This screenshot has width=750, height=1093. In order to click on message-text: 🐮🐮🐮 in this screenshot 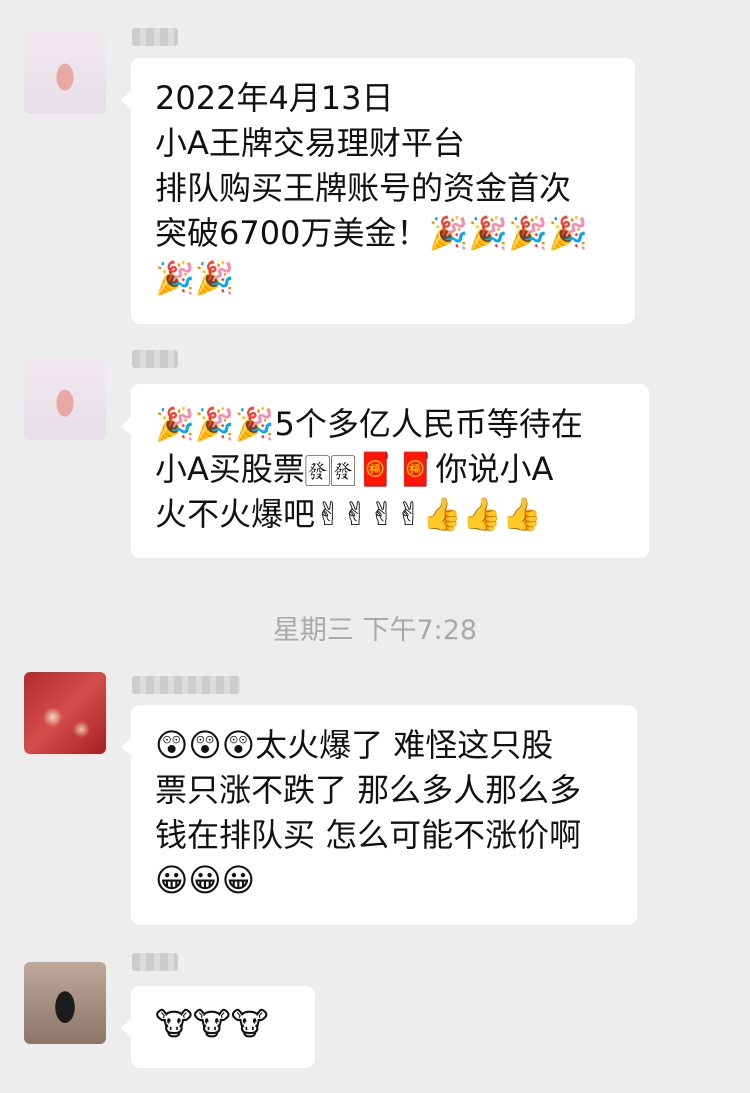, I will do `click(212, 1024)`.